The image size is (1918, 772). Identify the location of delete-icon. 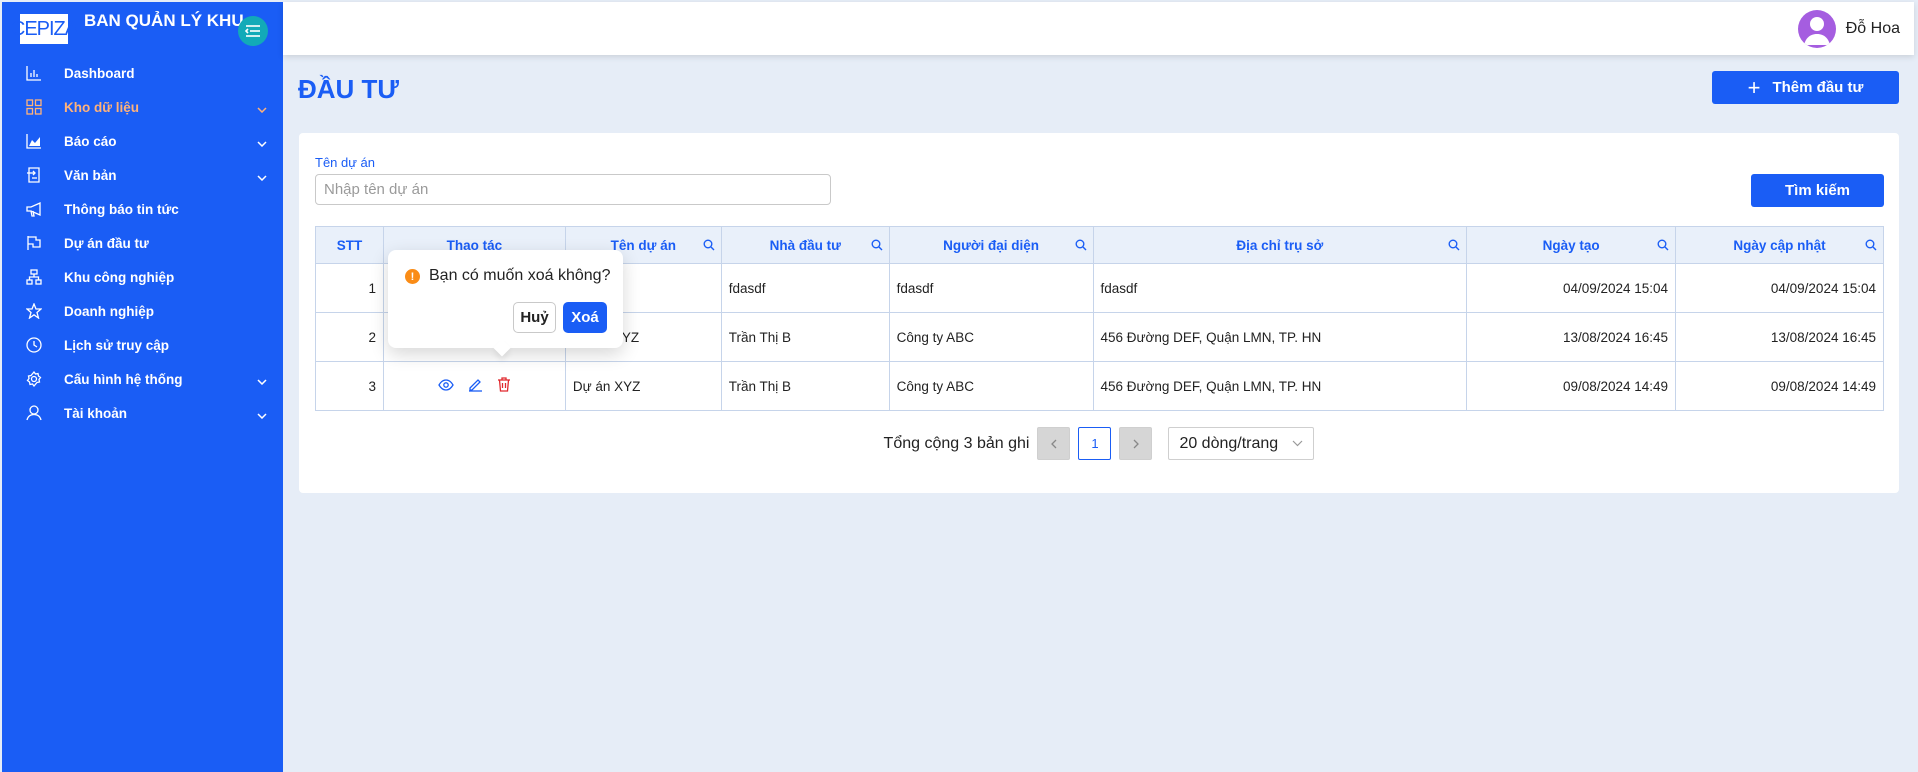
(504, 386).